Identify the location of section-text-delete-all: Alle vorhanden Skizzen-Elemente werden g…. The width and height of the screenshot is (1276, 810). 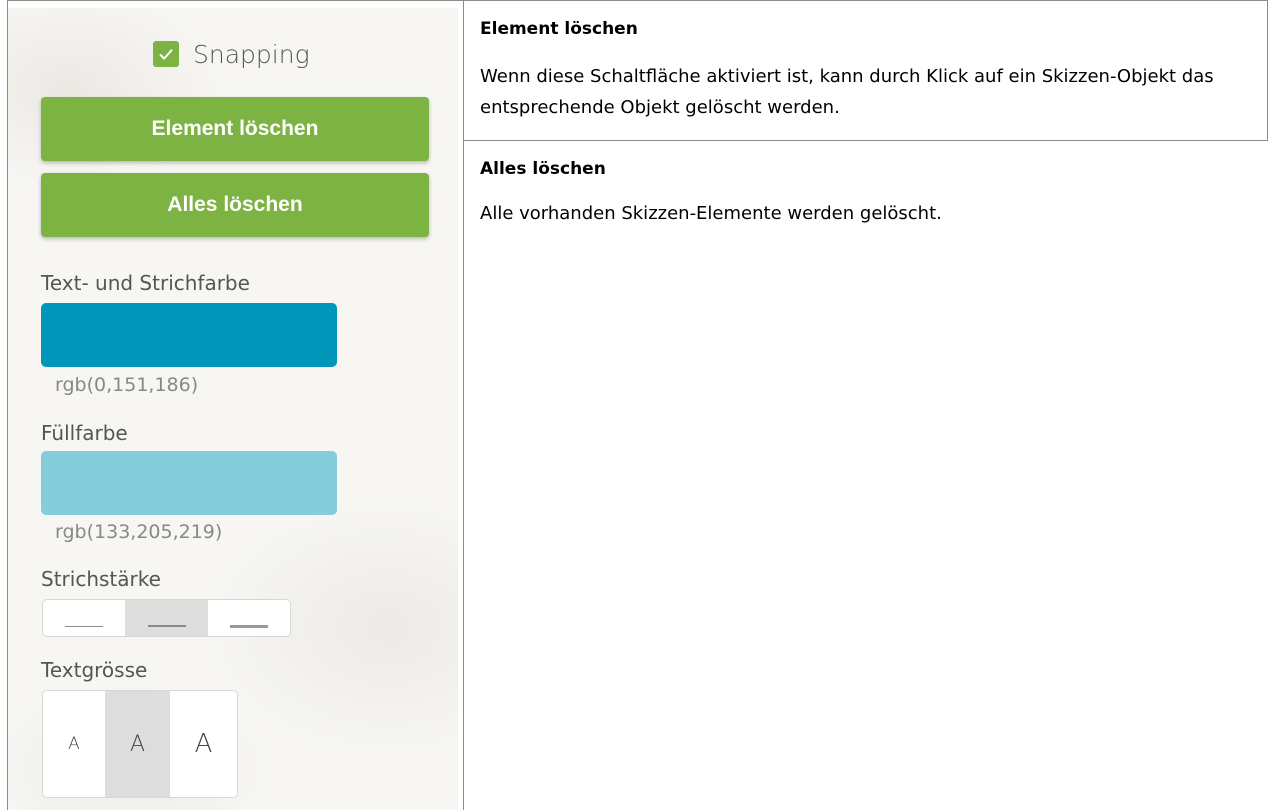
(711, 213).